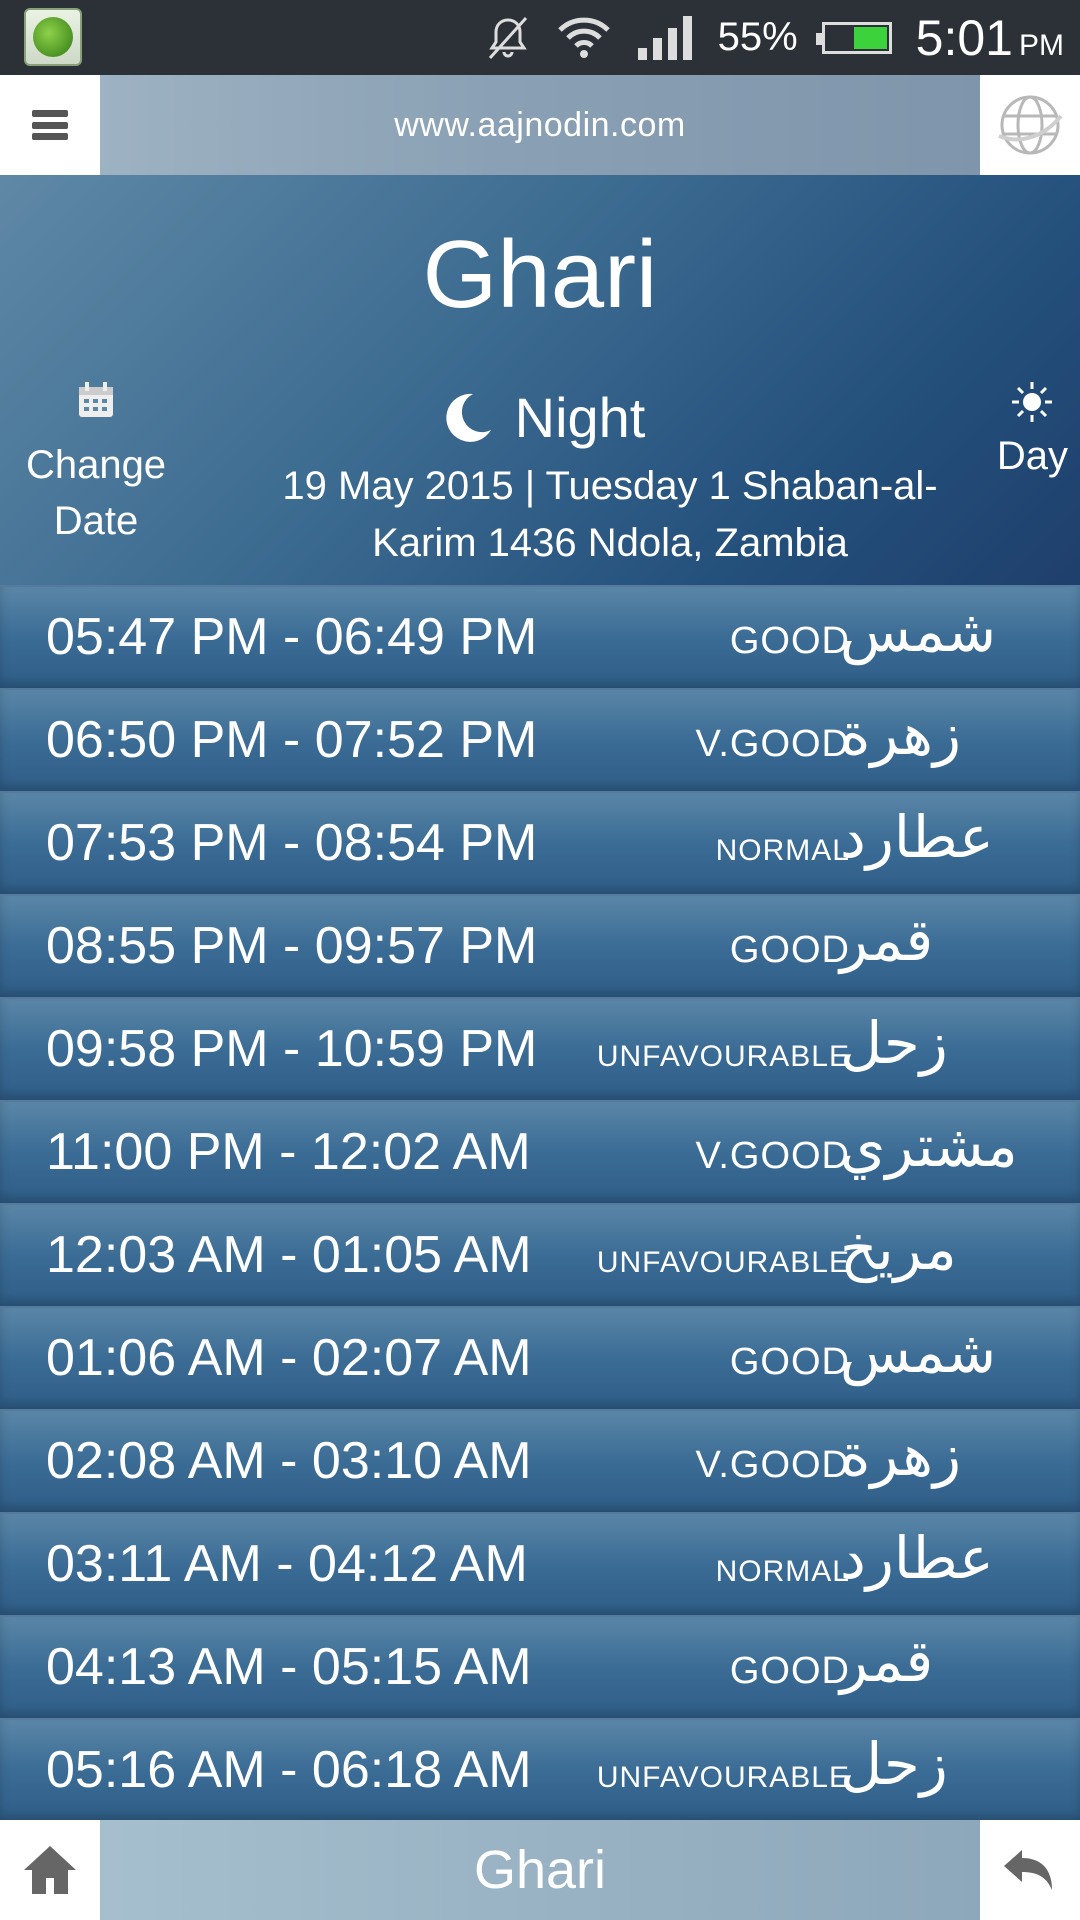 This screenshot has width=1080, height=1920. Describe the element at coordinates (540, 739) in the screenshot. I see `list-item: 06:50 PM - 07:52 PM V.GOOD زهرة` at that location.